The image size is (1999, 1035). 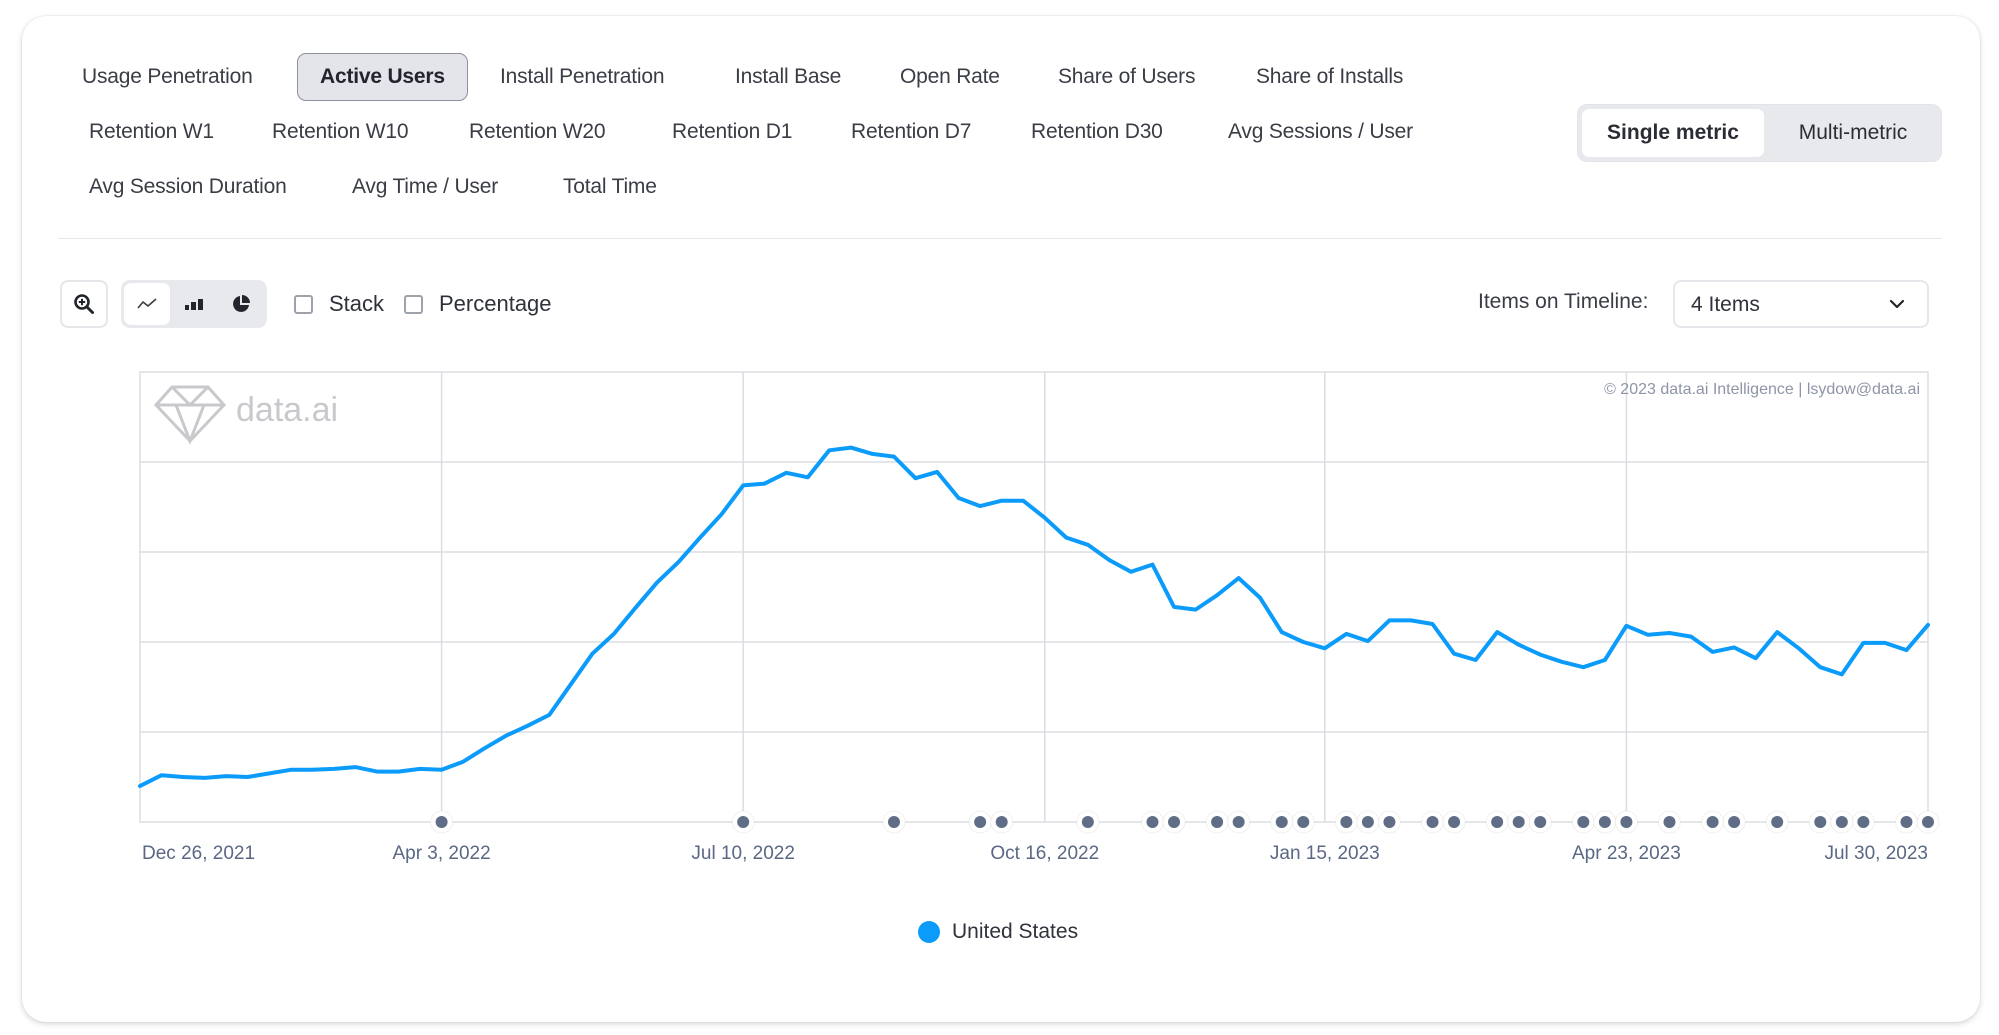 What do you see at coordinates (287, 410) in the screenshot?
I see `watermark-logo-text: data.ai` at bounding box center [287, 410].